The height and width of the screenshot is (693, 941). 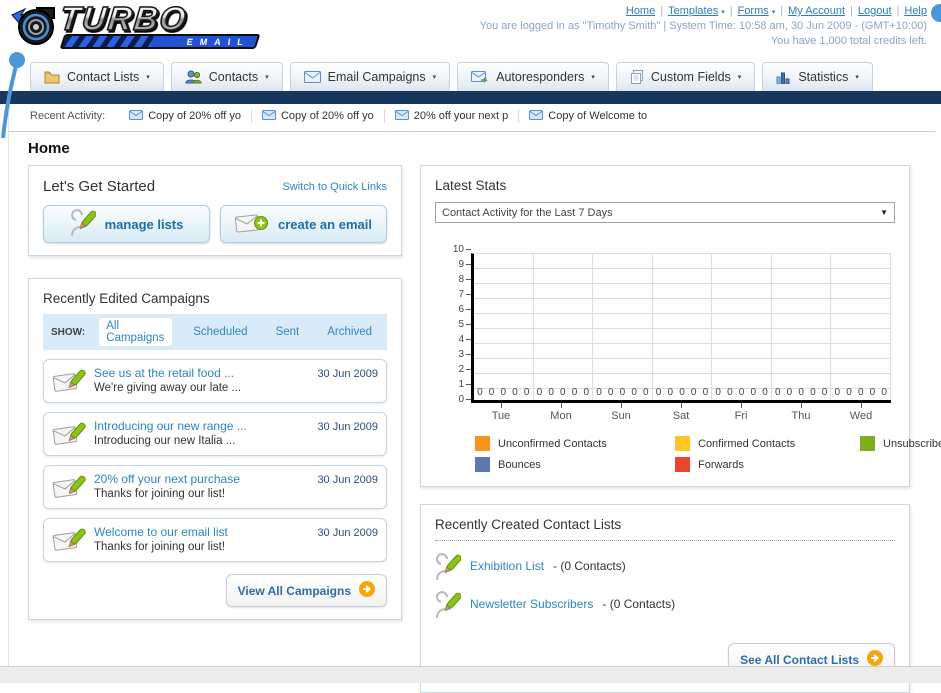 I want to click on top-link-help: Help, so click(x=915, y=11).